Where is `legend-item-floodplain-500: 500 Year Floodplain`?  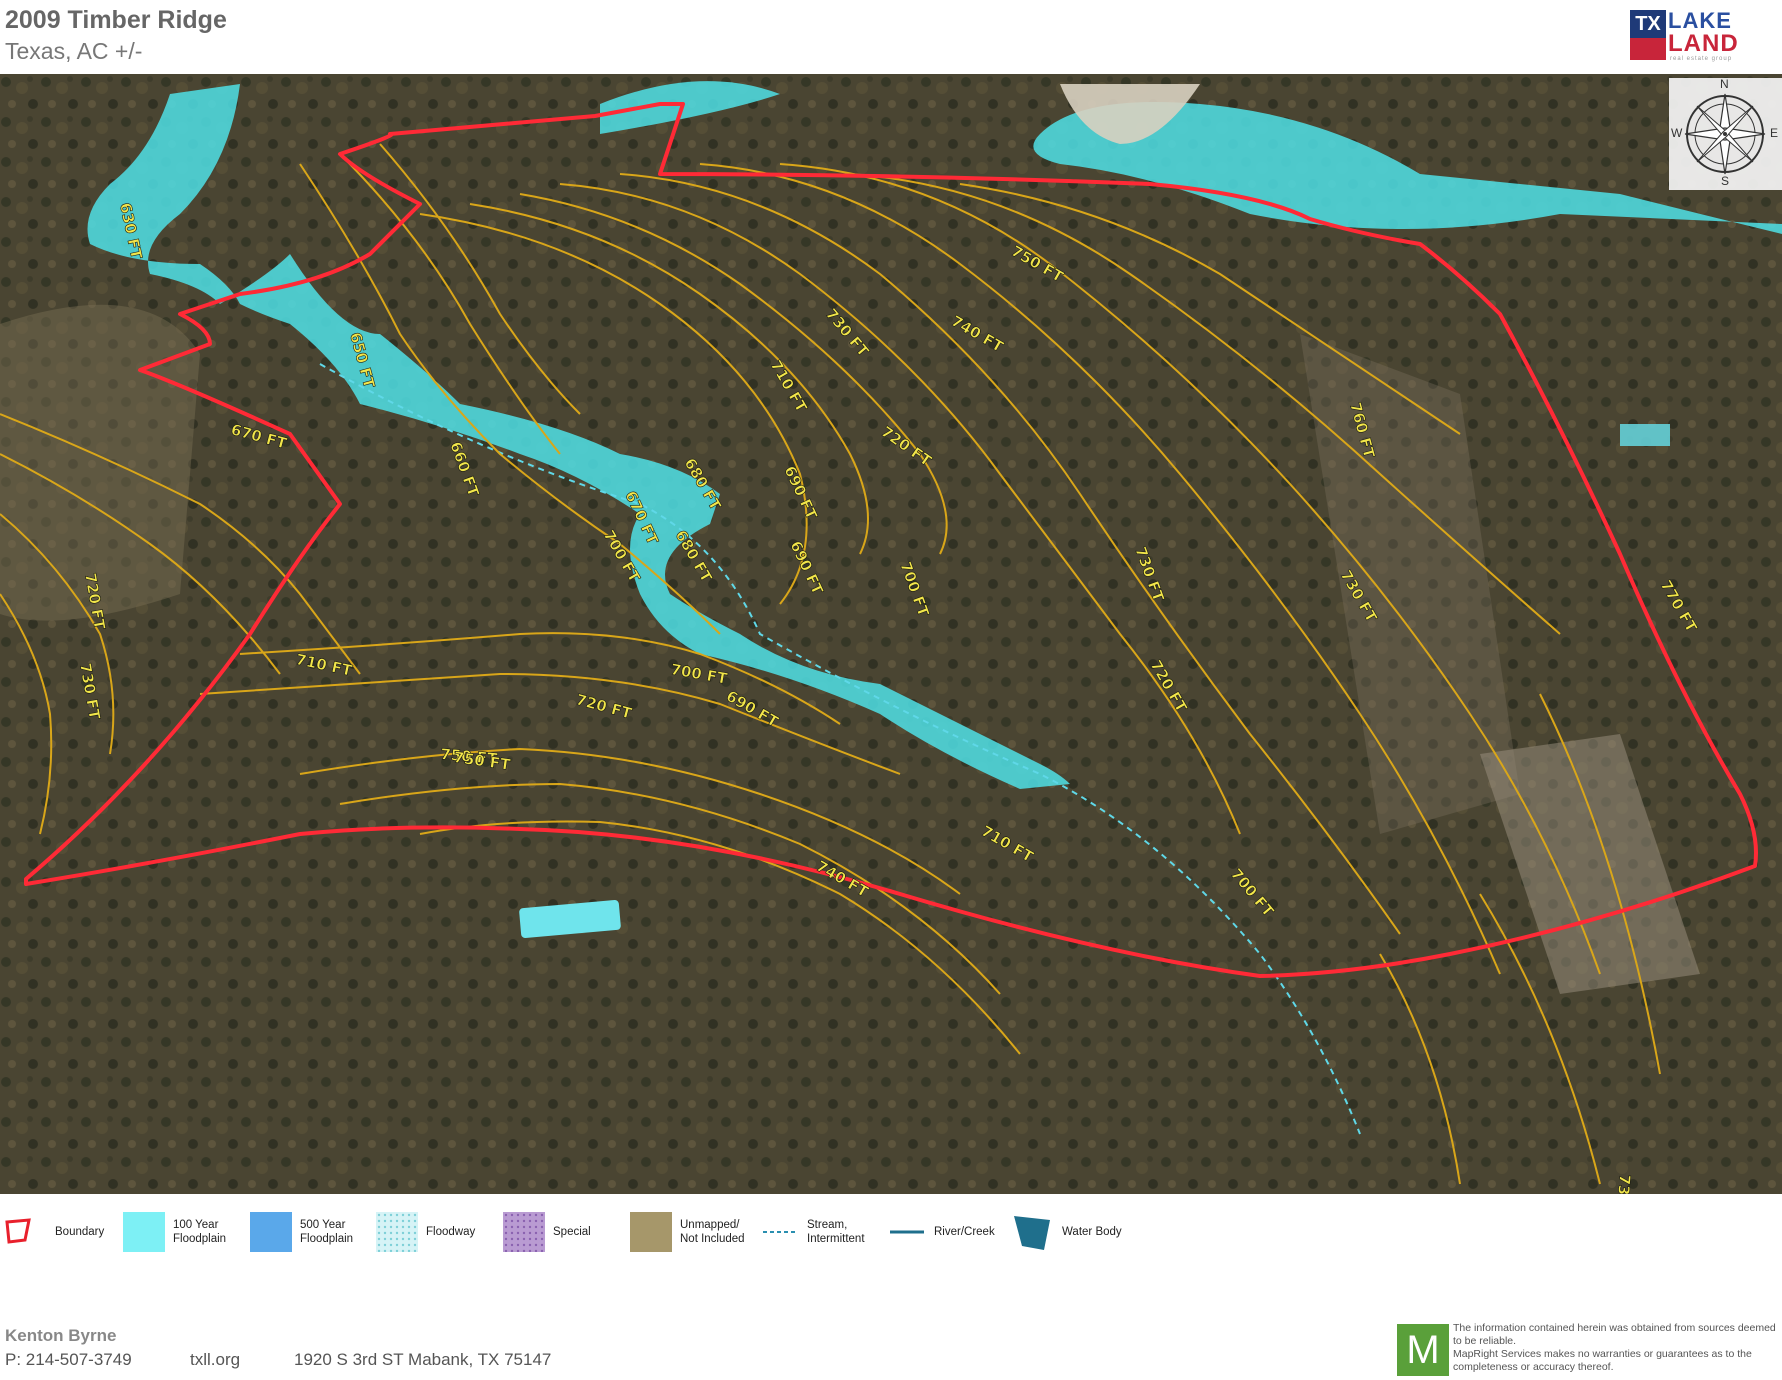 legend-item-floodplain-500: 500 Year Floodplain is located at coordinates (301, 1232).